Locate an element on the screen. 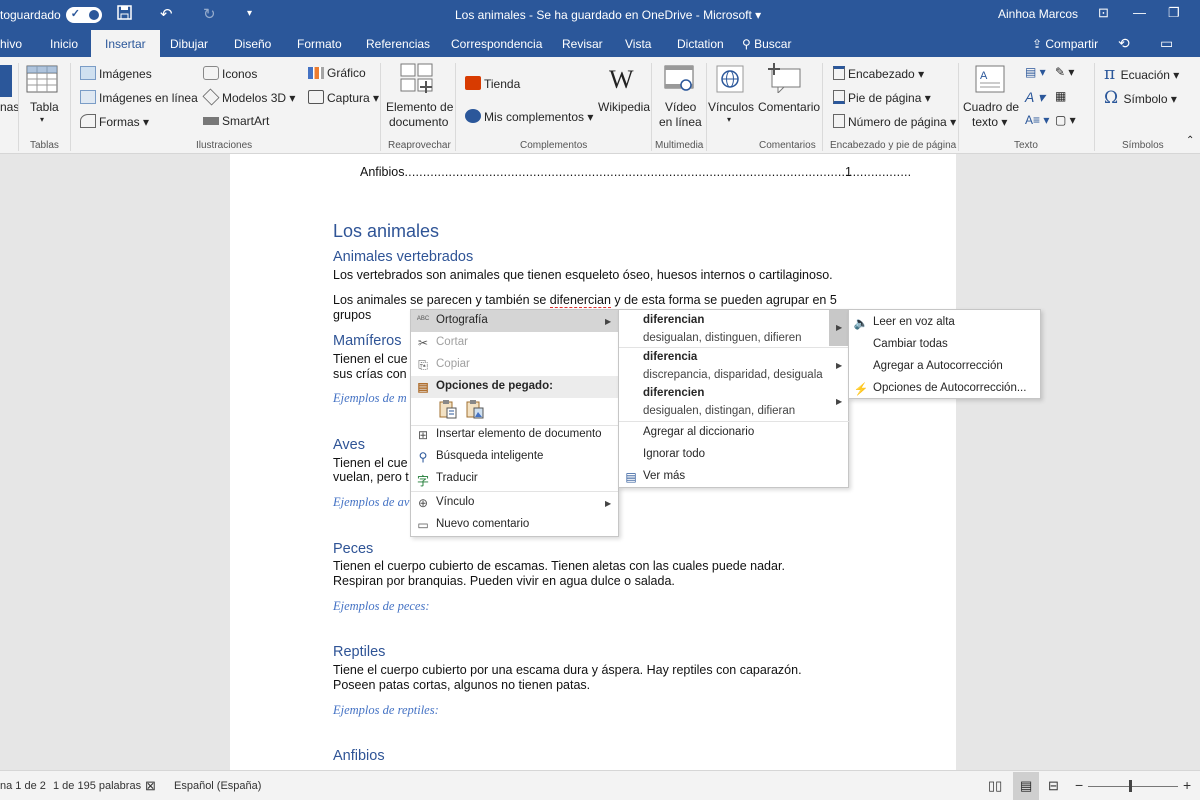 This screenshot has height=800, width=1200. suggestion-2-expand-icon: ▶ is located at coordinates (839, 365).